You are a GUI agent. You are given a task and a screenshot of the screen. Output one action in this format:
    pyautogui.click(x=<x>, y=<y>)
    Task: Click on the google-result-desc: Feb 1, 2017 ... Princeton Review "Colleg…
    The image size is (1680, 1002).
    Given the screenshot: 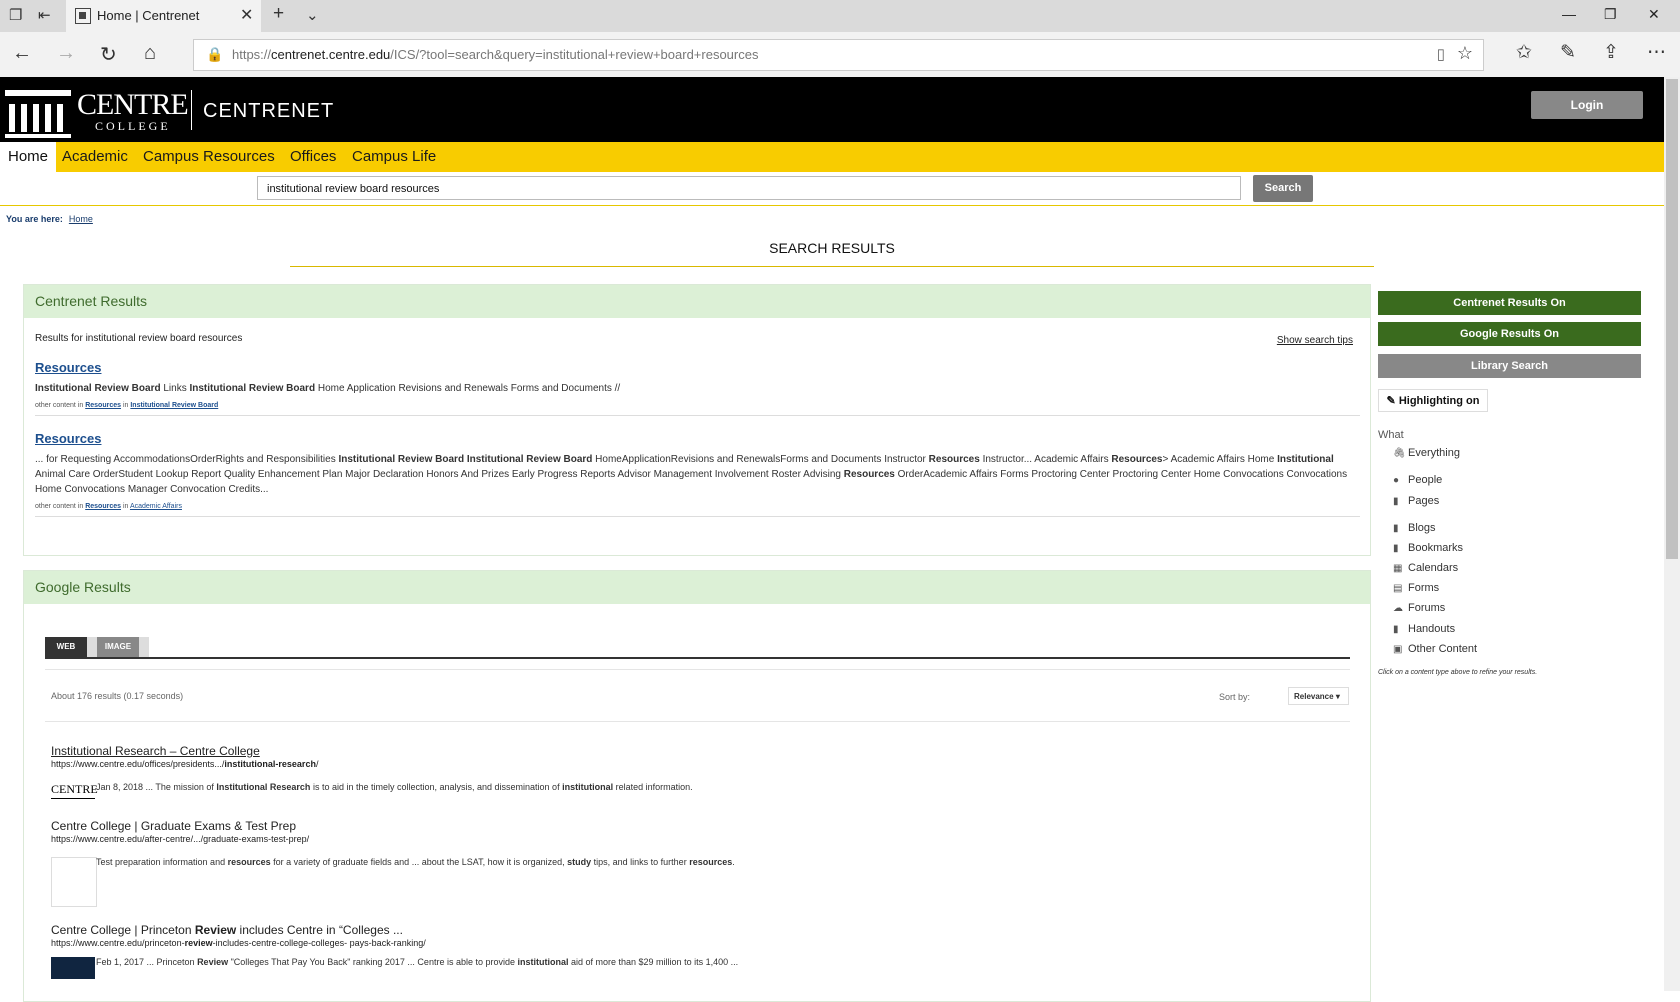 What is the action you would take?
    pyautogui.click(x=417, y=962)
    